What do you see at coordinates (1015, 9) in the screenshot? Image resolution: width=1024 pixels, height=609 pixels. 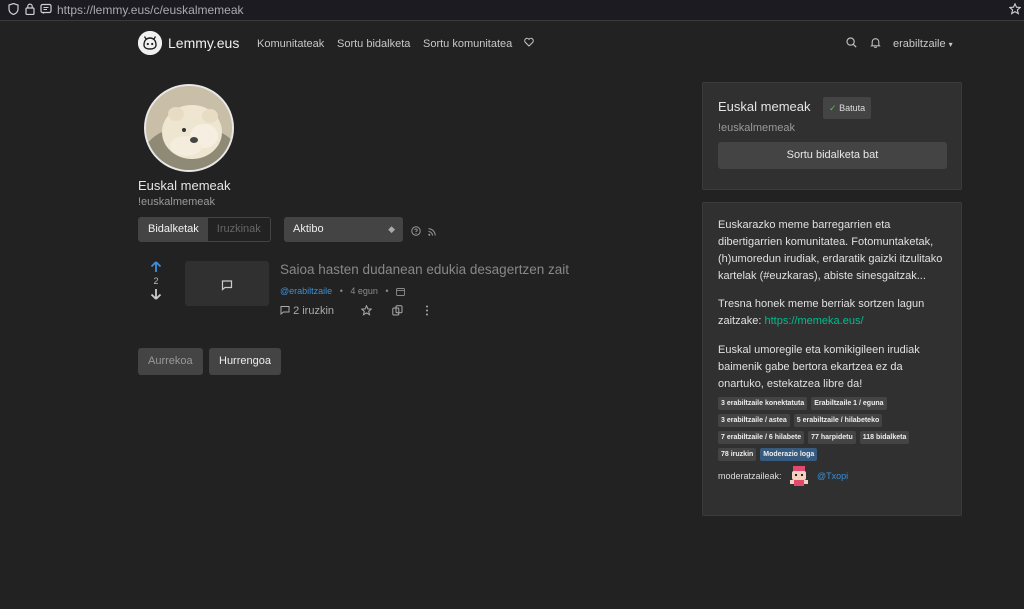 I see `bookmark-star-icon` at bounding box center [1015, 9].